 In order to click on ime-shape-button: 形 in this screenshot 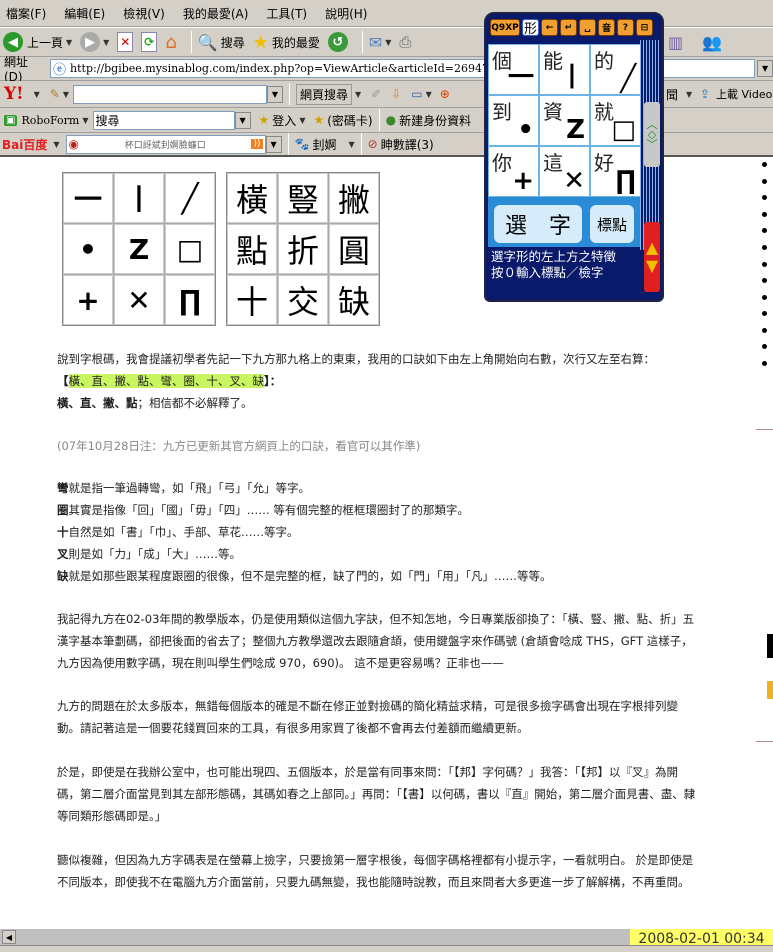, I will do `click(531, 28)`.